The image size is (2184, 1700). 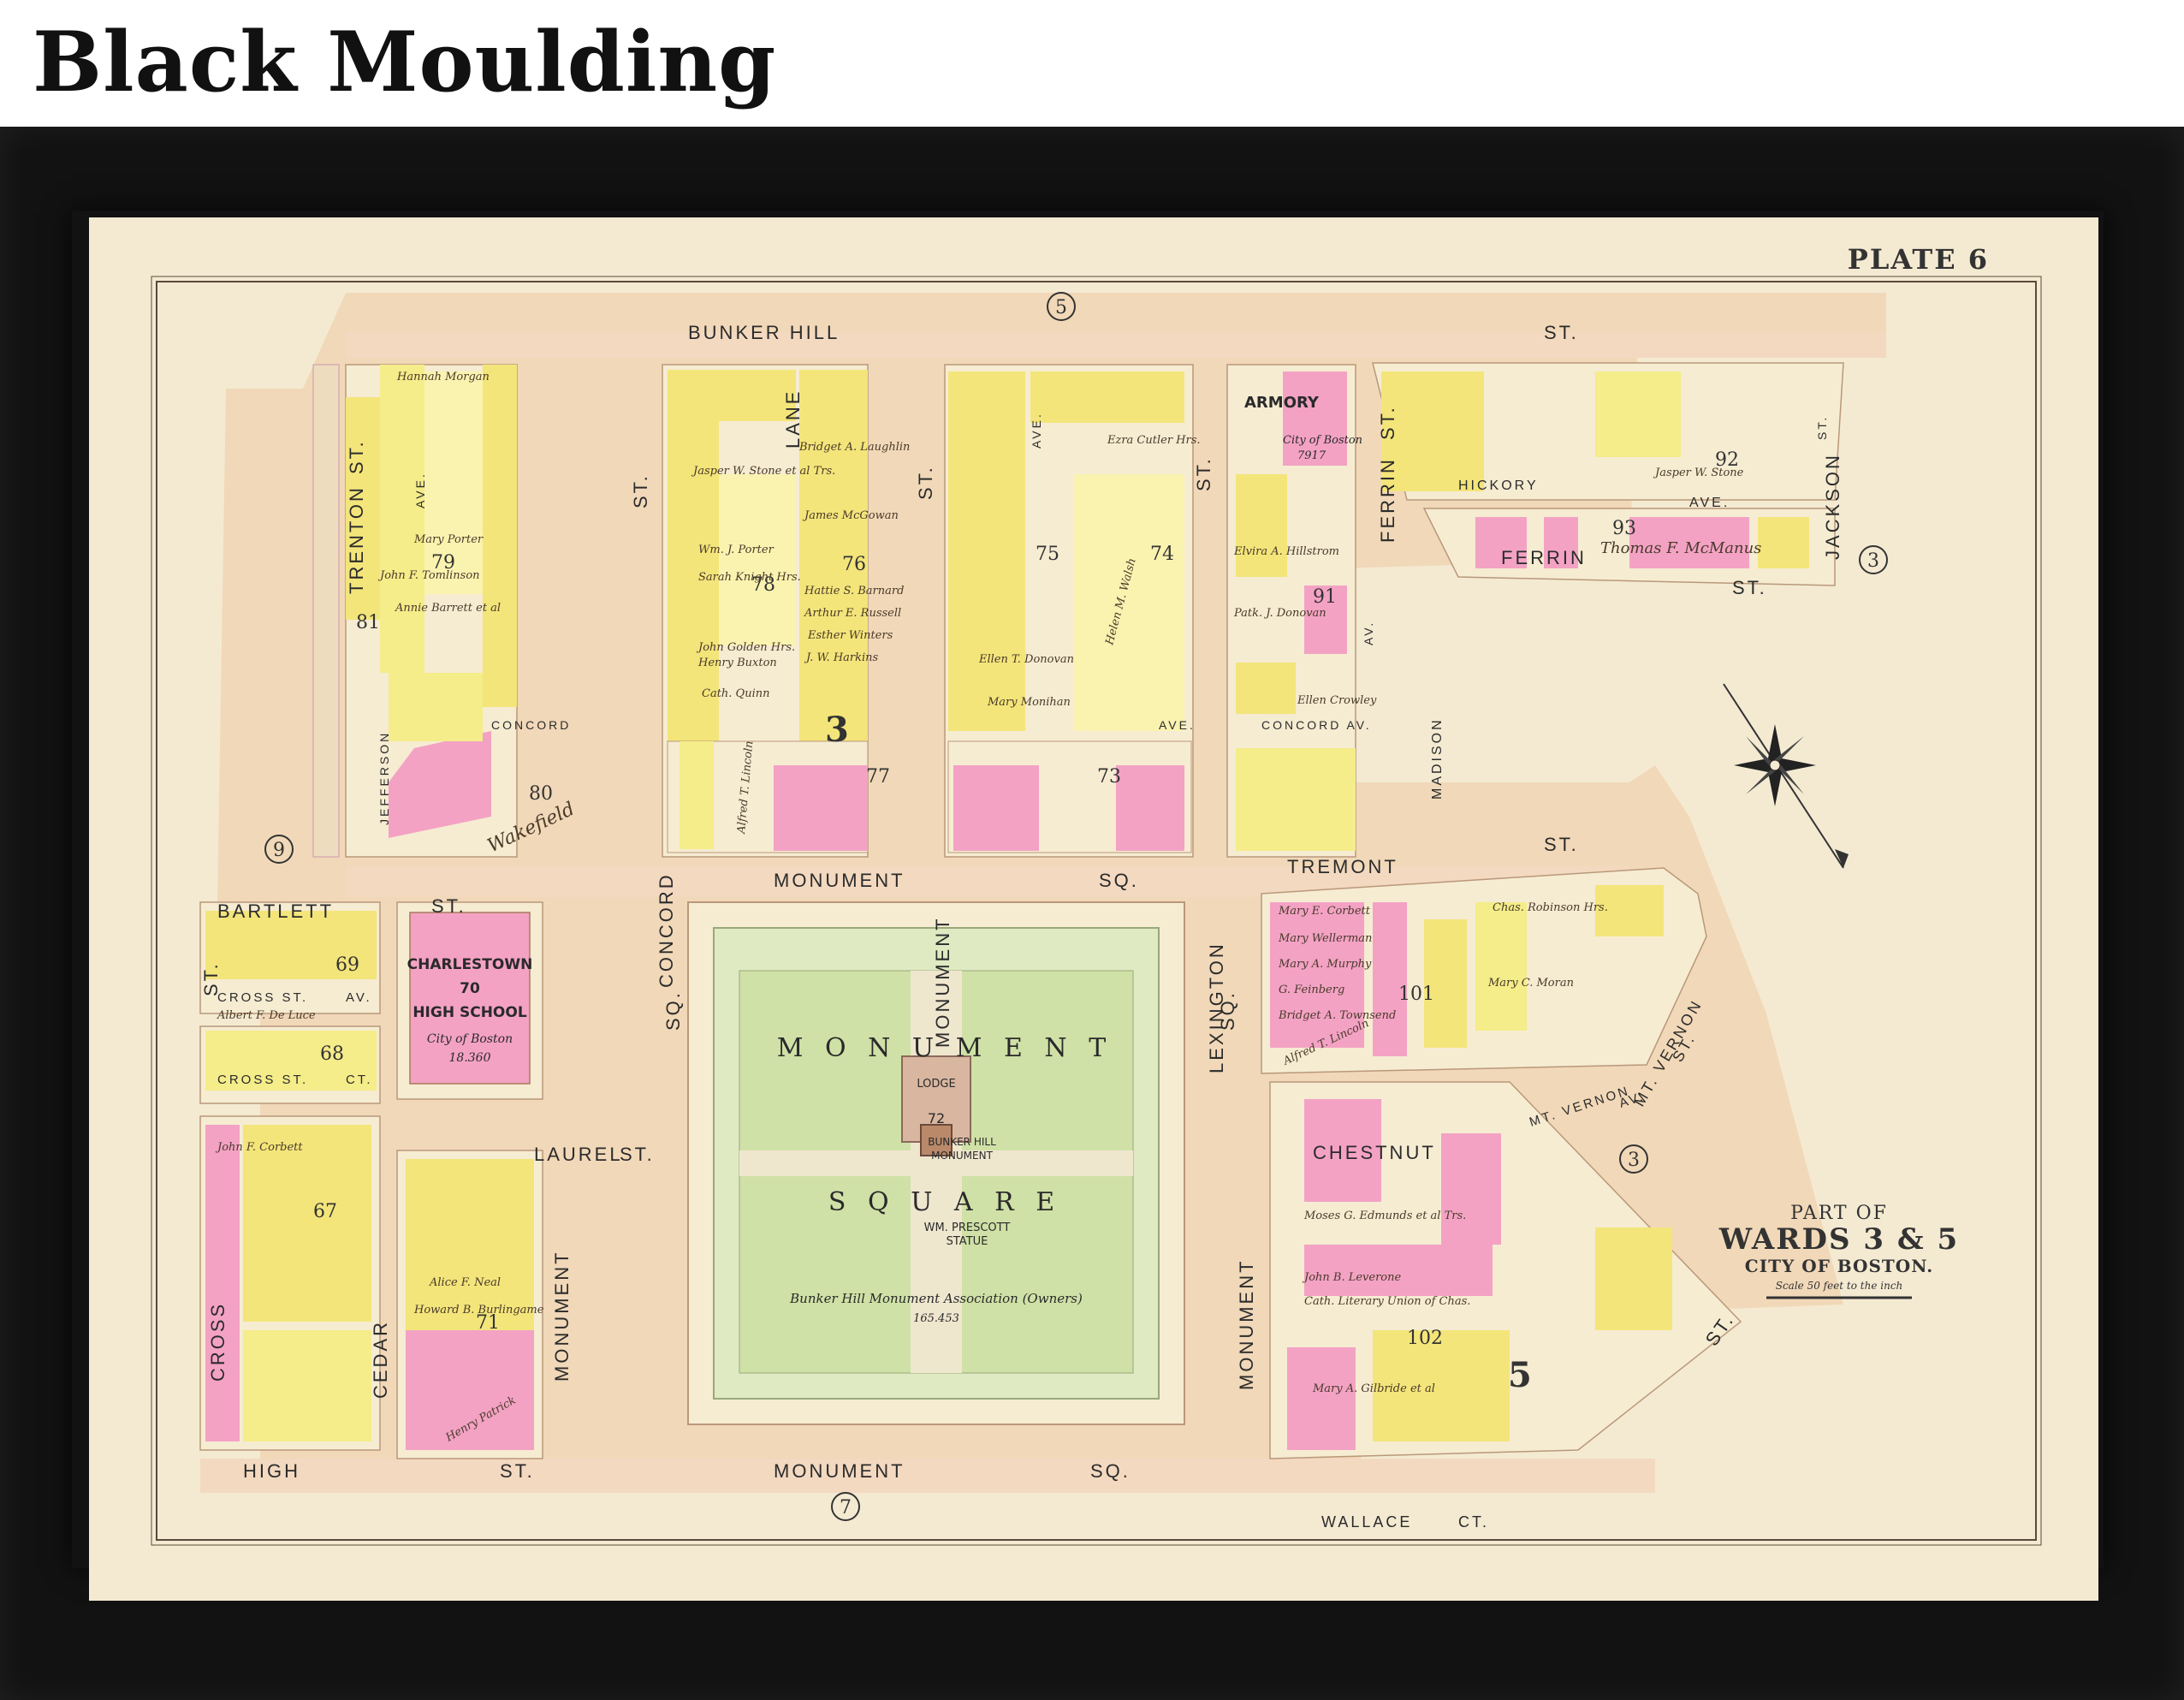 What do you see at coordinates (962, 1156) in the screenshot?
I see `monument-line-2: MONUMENT` at bounding box center [962, 1156].